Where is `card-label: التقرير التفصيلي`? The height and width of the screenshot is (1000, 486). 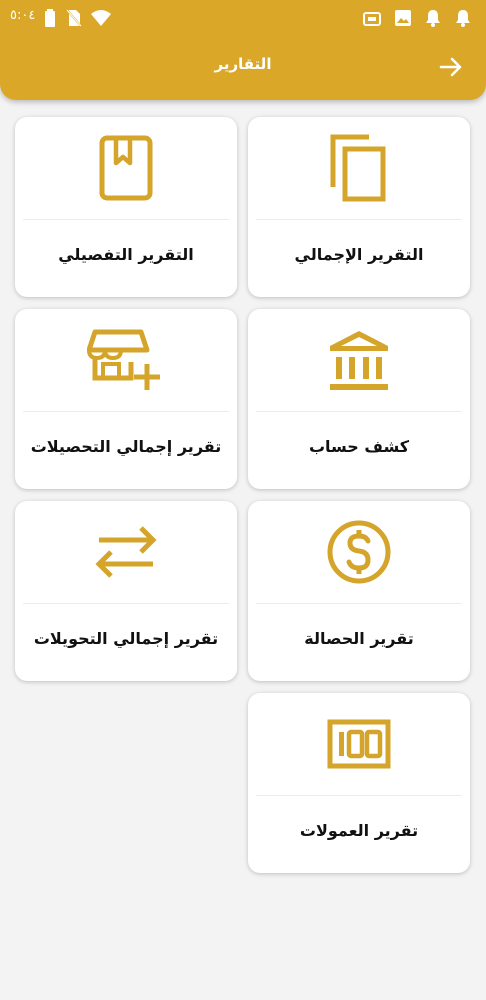 card-label: التقرير التفصيلي is located at coordinates (126, 254).